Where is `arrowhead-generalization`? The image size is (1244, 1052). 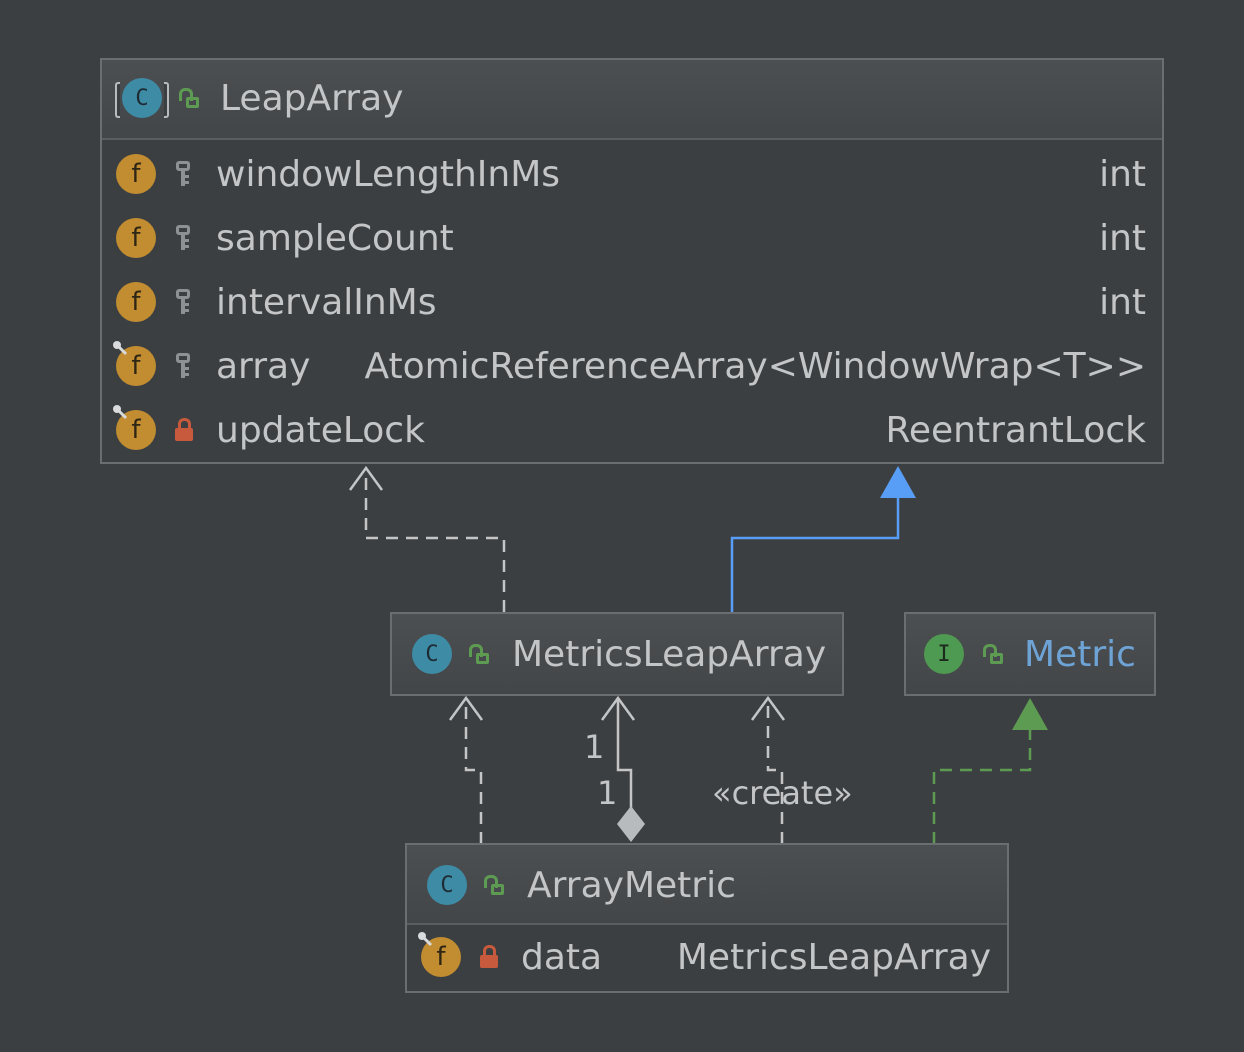
arrowhead-generalization is located at coordinates (898, 482).